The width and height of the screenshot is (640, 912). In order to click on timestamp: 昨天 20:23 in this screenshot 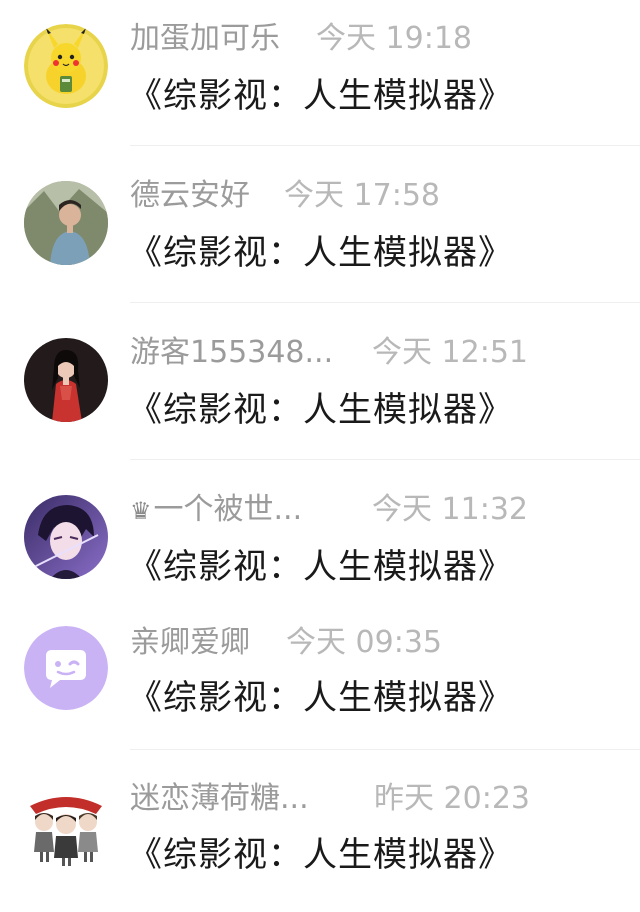, I will do `click(452, 798)`.